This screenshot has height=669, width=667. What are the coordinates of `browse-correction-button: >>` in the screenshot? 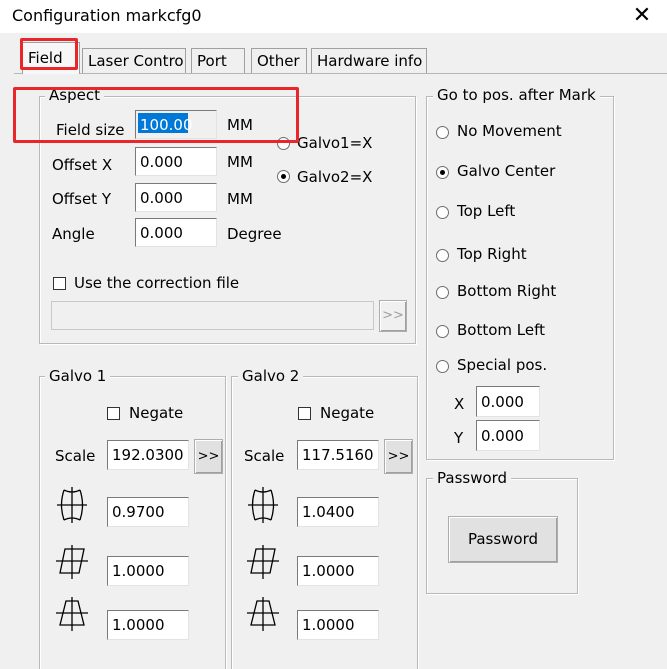 It's located at (393, 316).